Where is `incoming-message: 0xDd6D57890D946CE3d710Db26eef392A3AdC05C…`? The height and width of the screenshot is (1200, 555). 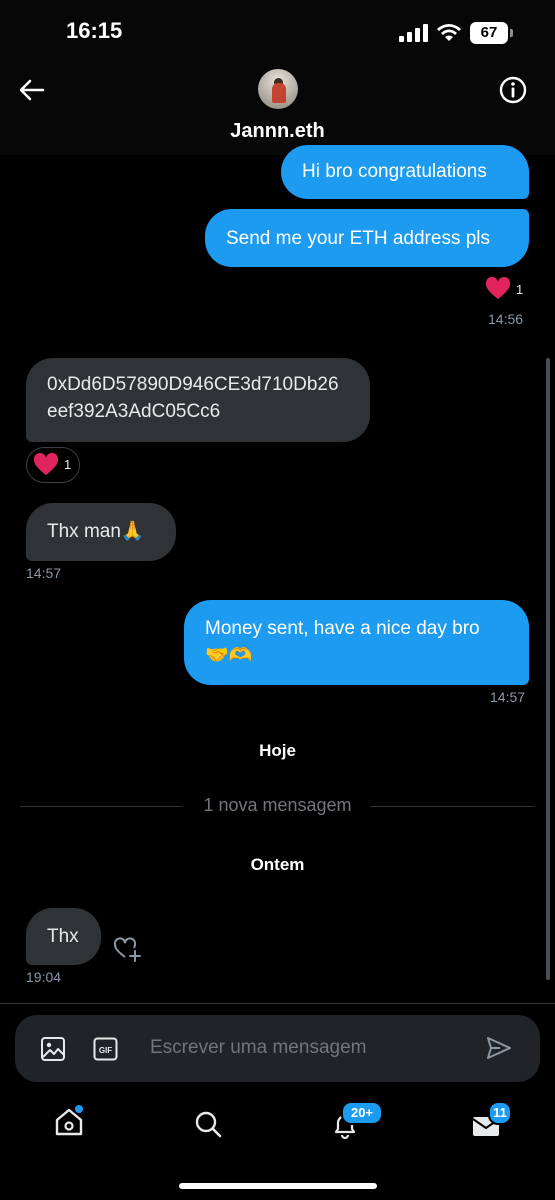 incoming-message: 0xDd6D57890D946CE3d710Db26eef392A3AdC05C… is located at coordinates (198, 400).